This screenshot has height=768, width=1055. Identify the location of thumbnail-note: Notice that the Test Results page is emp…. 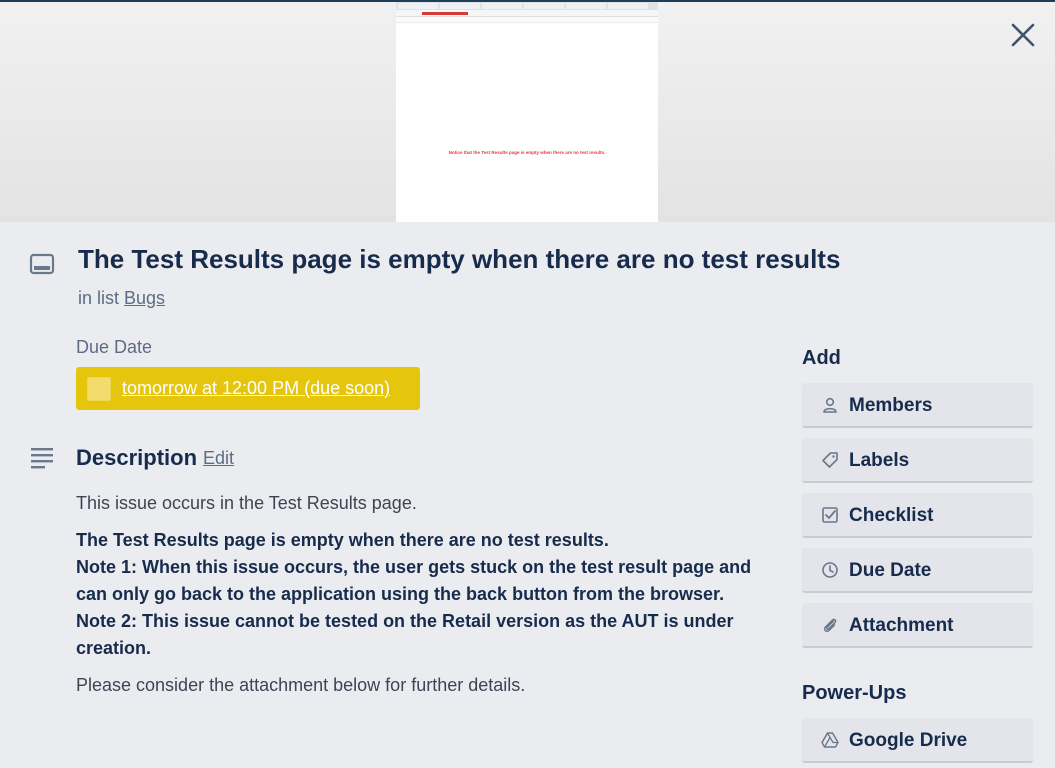
(527, 152).